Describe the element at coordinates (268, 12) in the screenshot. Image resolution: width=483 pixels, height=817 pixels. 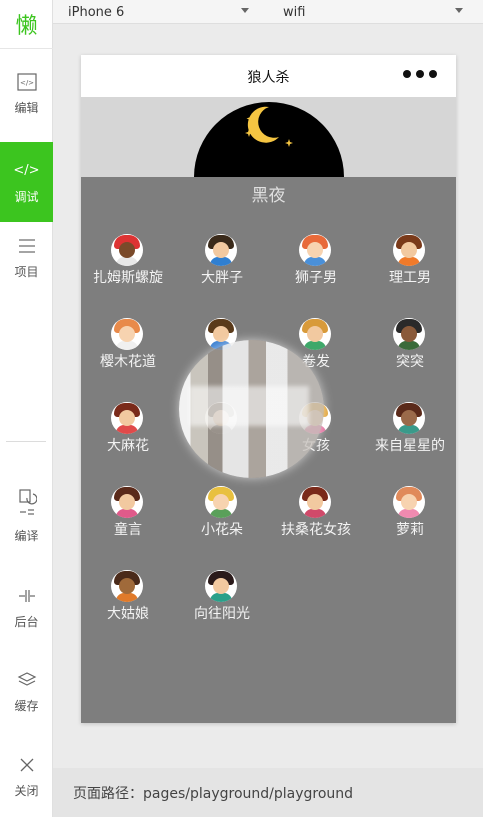
I see `simulator-toolbar: iPhone 6 wifi` at that location.